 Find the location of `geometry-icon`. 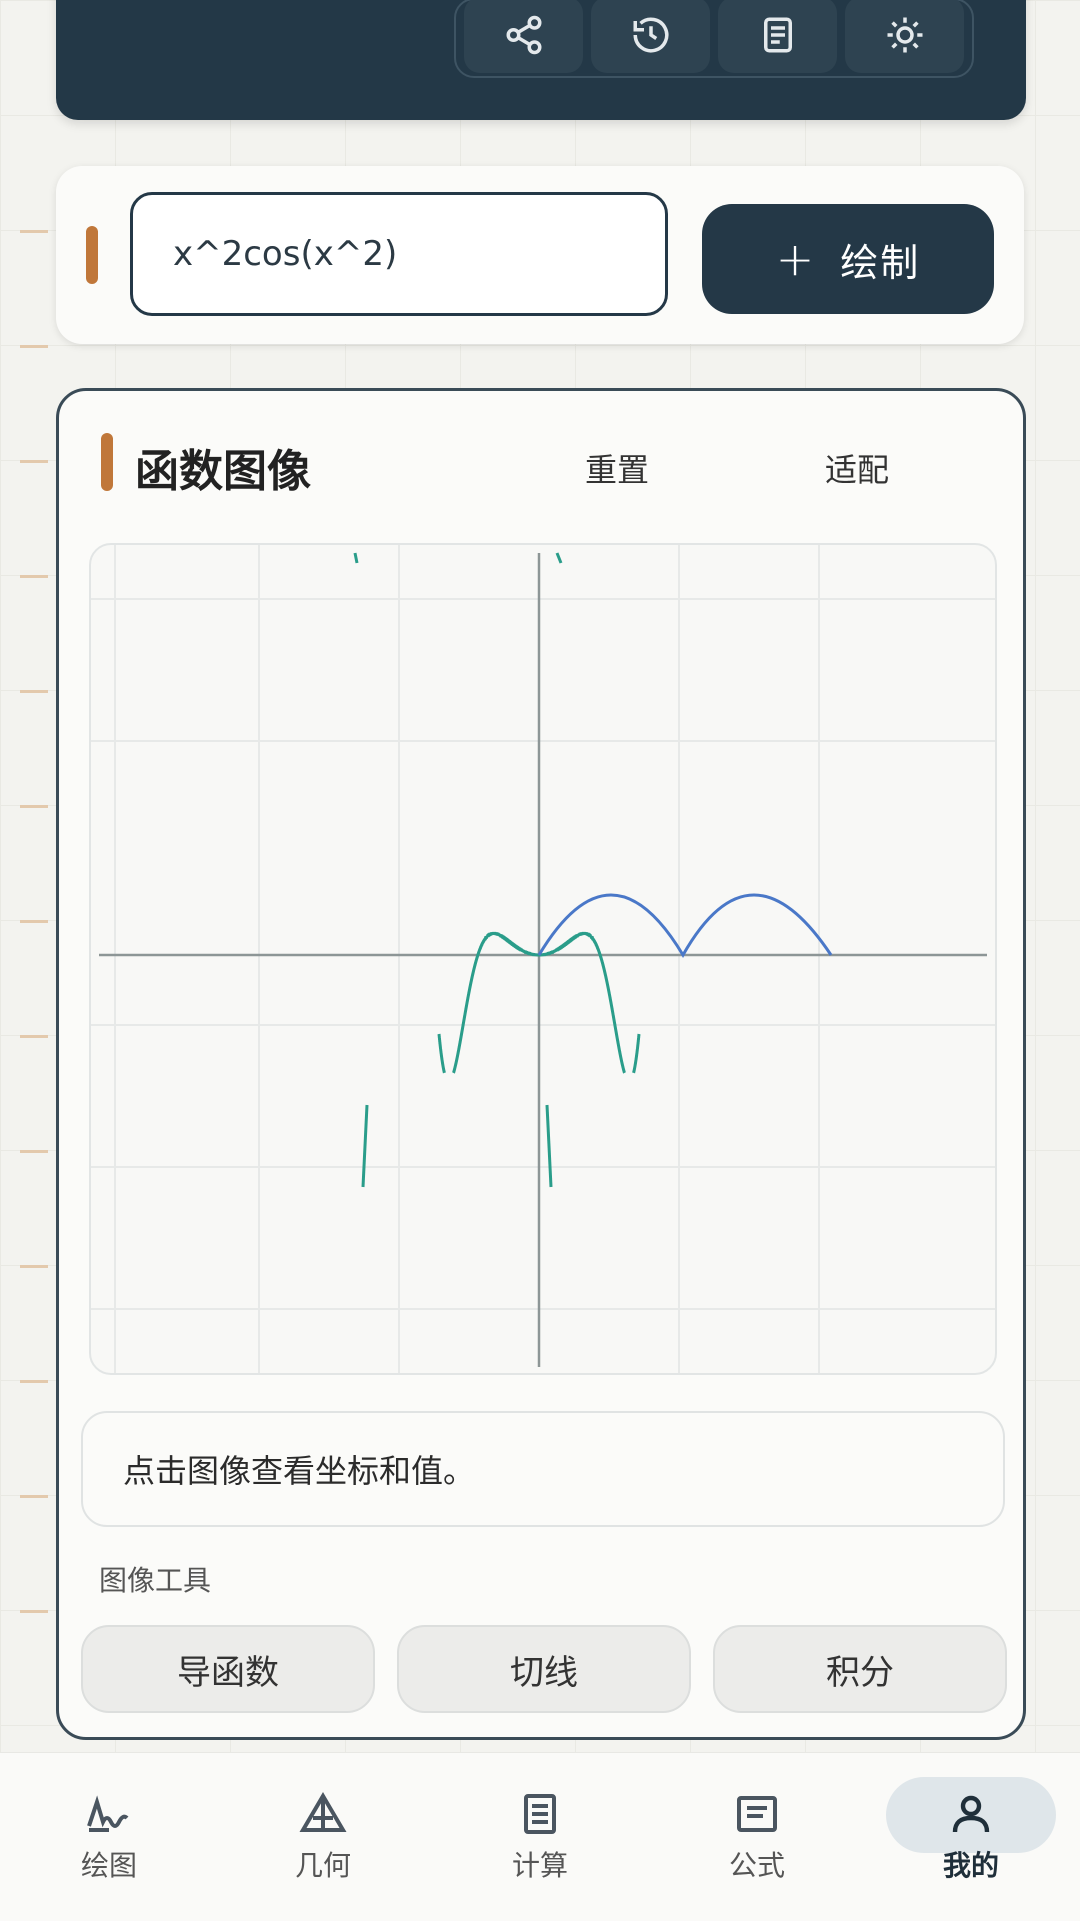

geometry-icon is located at coordinates (323, 1812).